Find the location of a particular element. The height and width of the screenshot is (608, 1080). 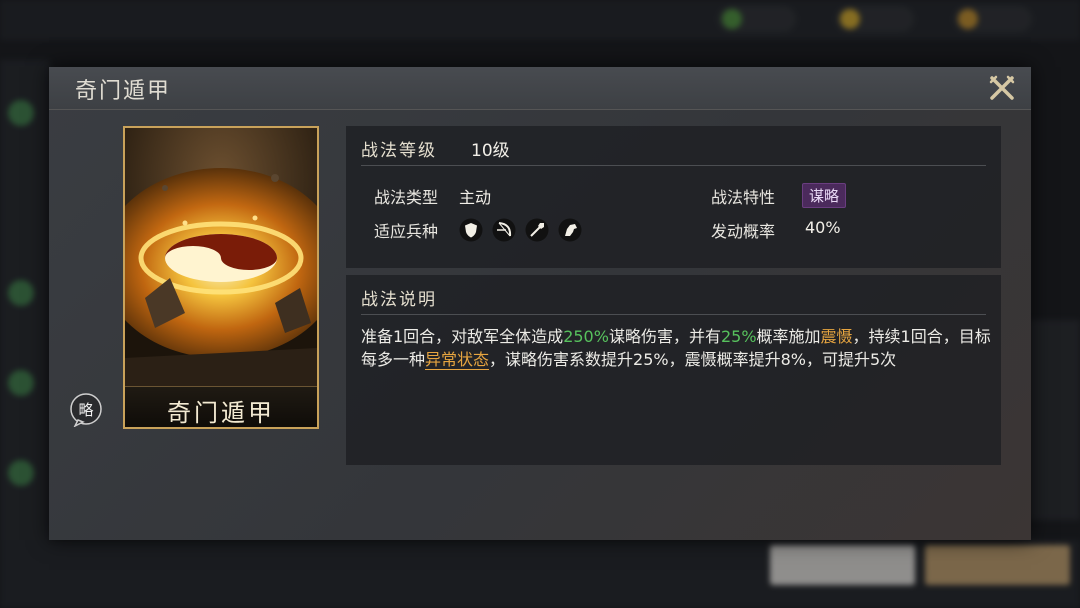

description-segment: 概率施加 is located at coordinates (788, 336).